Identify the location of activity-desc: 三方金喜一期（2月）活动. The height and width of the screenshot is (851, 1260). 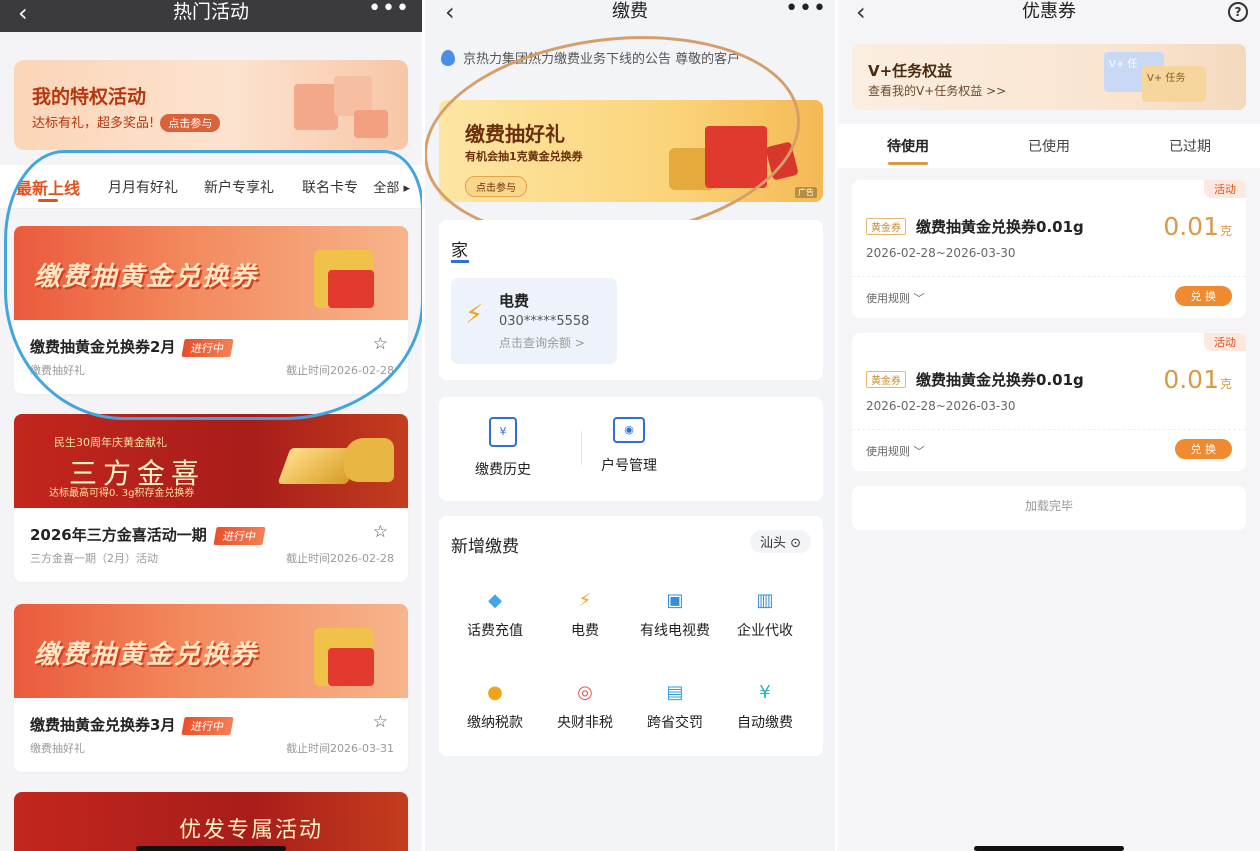
(94, 558).